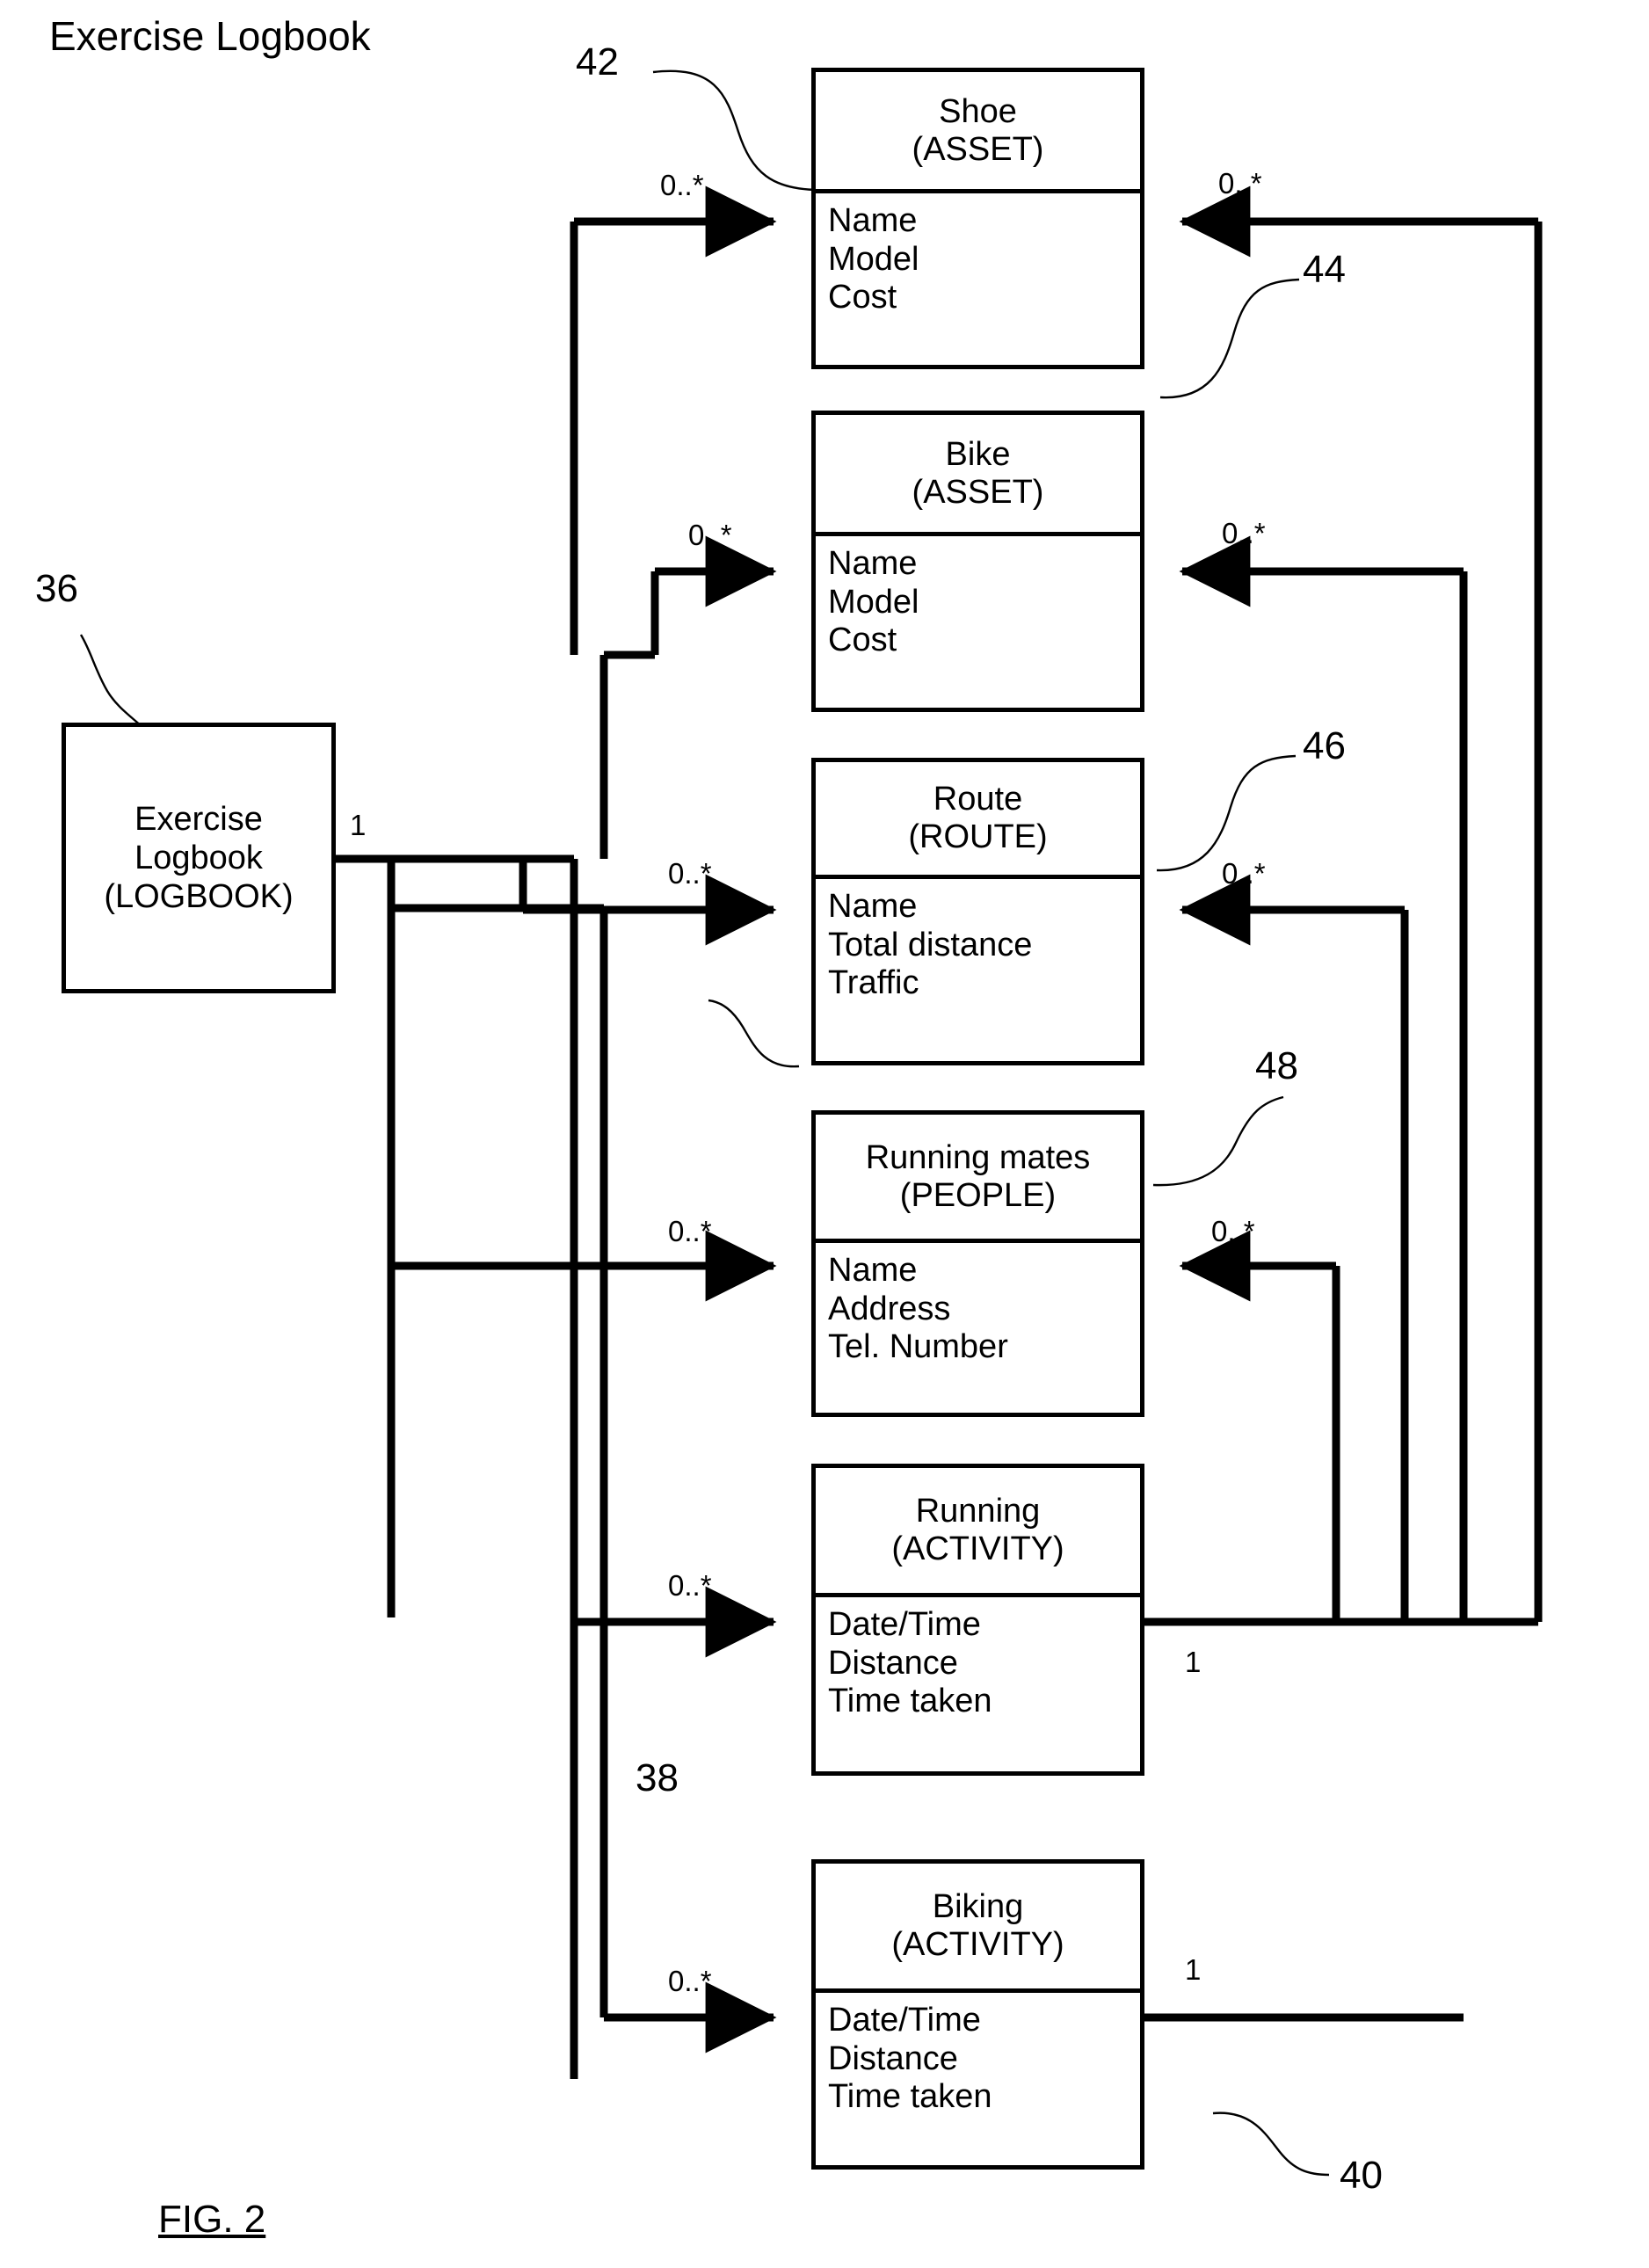 The image size is (1649, 2268). Describe the element at coordinates (978, 1512) in the screenshot. I see `entity-title: Running` at that location.